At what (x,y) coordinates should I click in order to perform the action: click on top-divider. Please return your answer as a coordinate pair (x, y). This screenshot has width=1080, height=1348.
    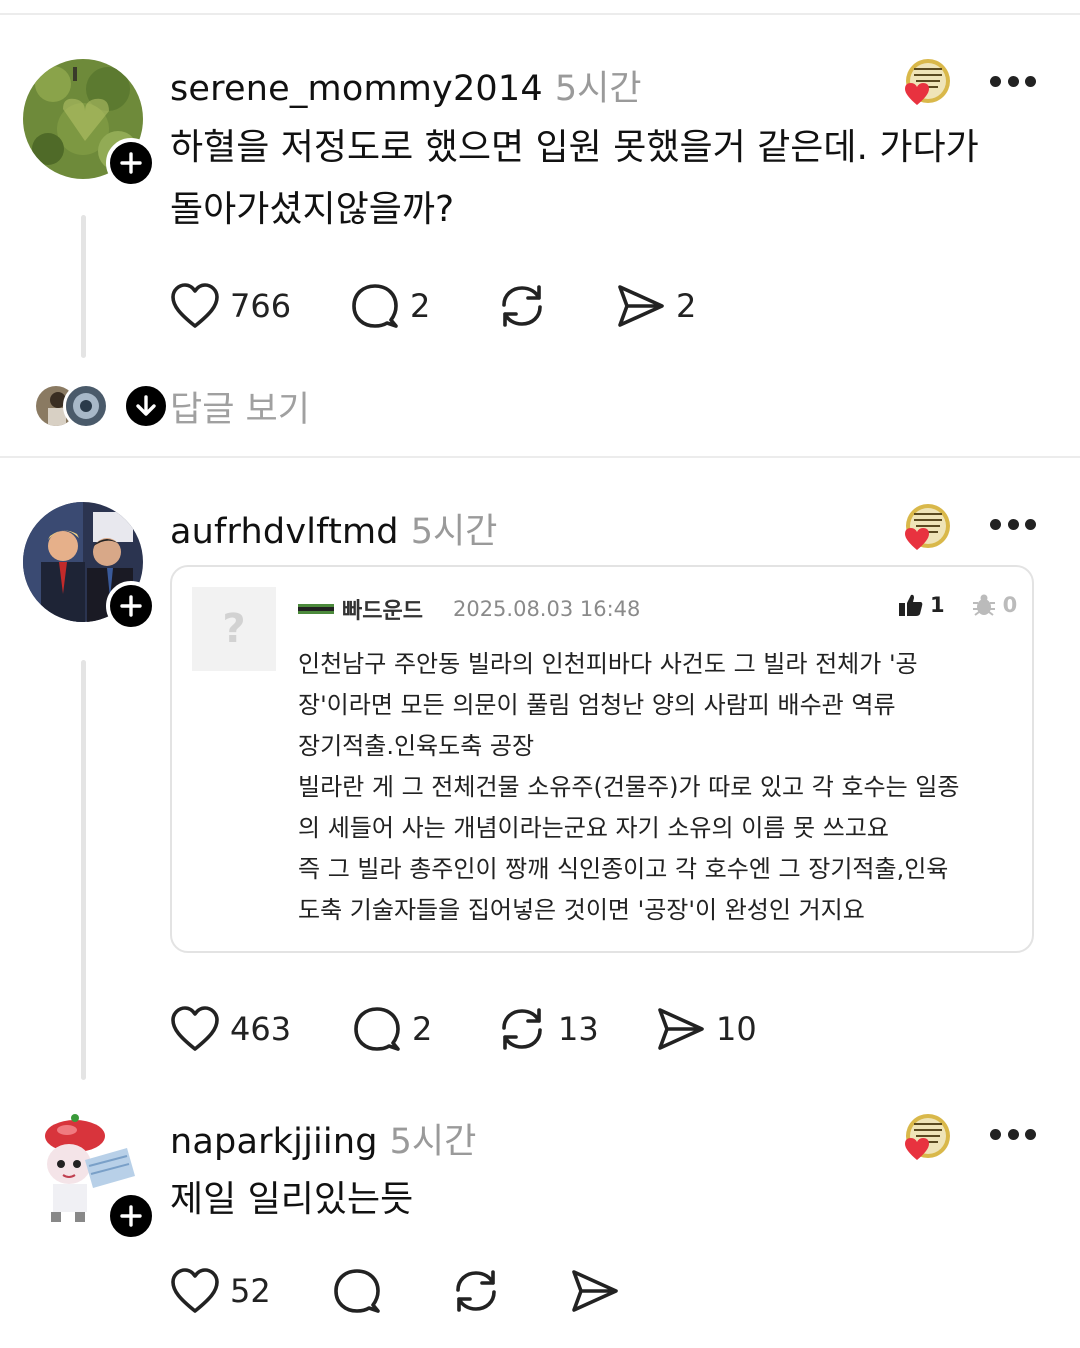
    Looking at the image, I should click on (540, 14).